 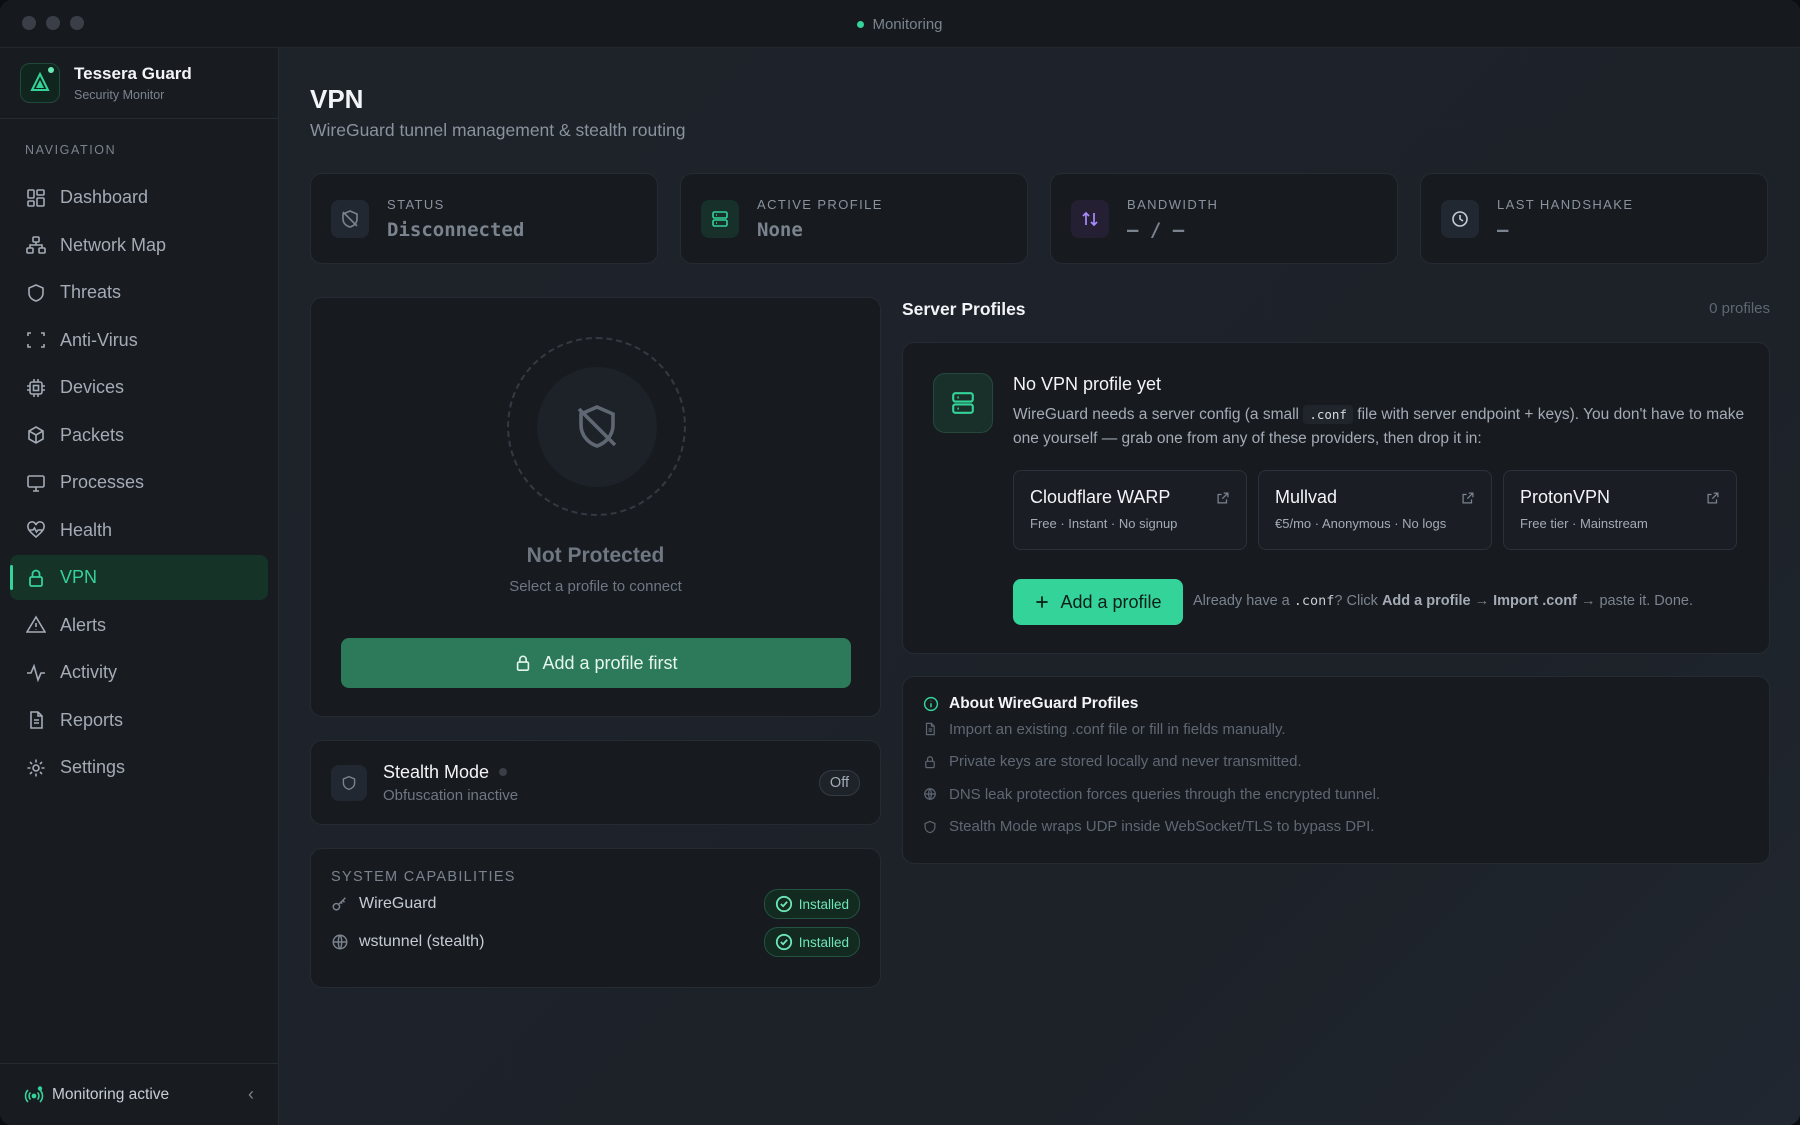 What do you see at coordinates (1482, 601) in the screenshot?
I see `hint-arrow: →` at bounding box center [1482, 601].